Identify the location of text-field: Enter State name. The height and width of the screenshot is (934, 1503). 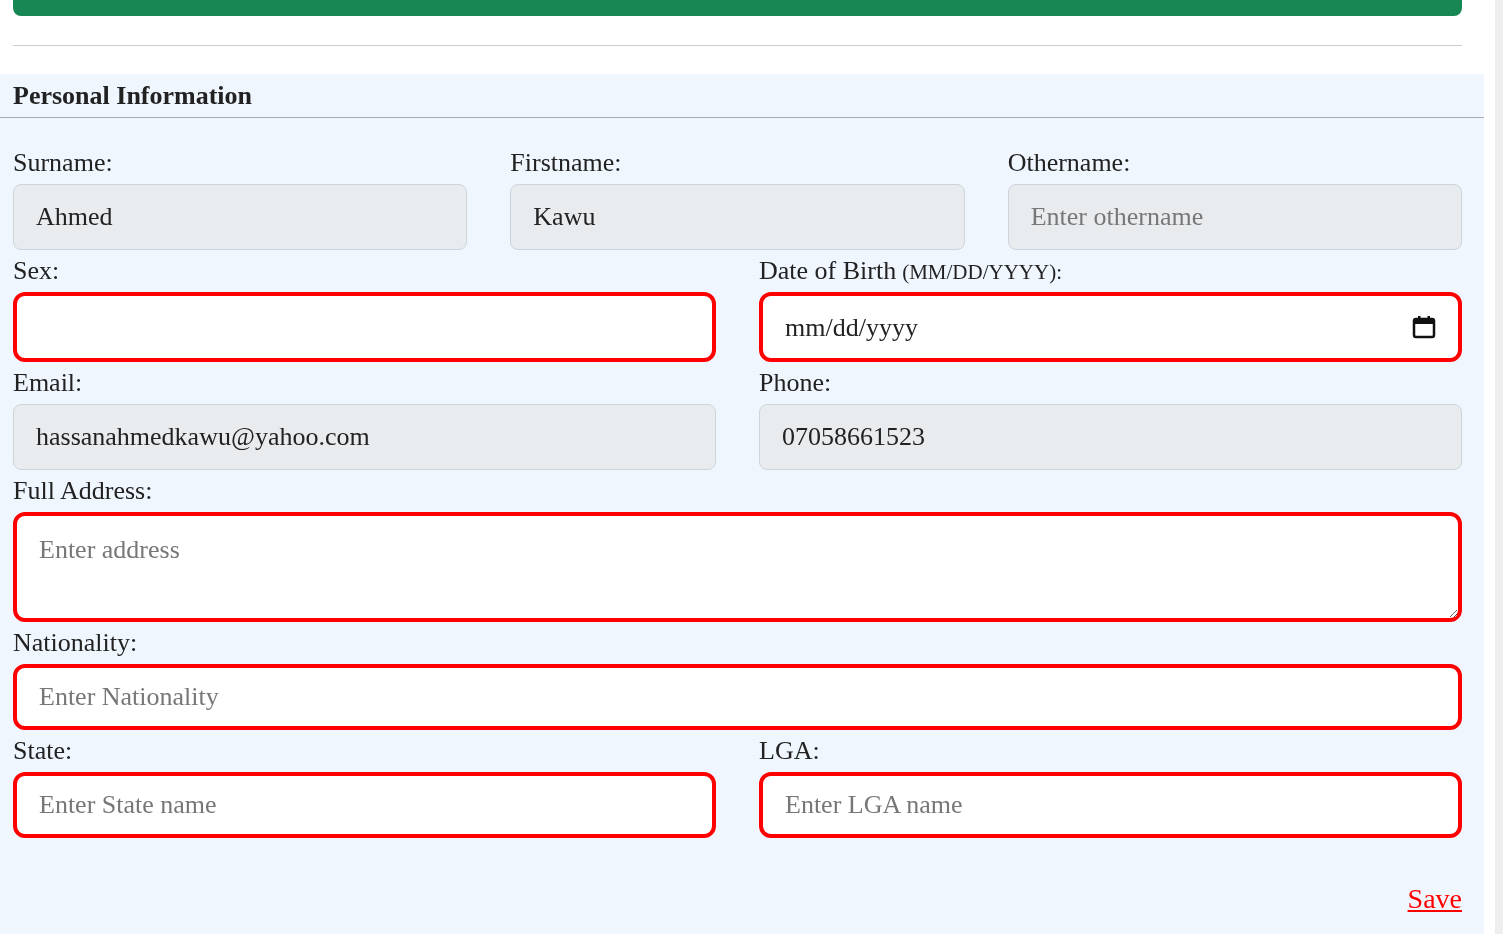
(364, 805).